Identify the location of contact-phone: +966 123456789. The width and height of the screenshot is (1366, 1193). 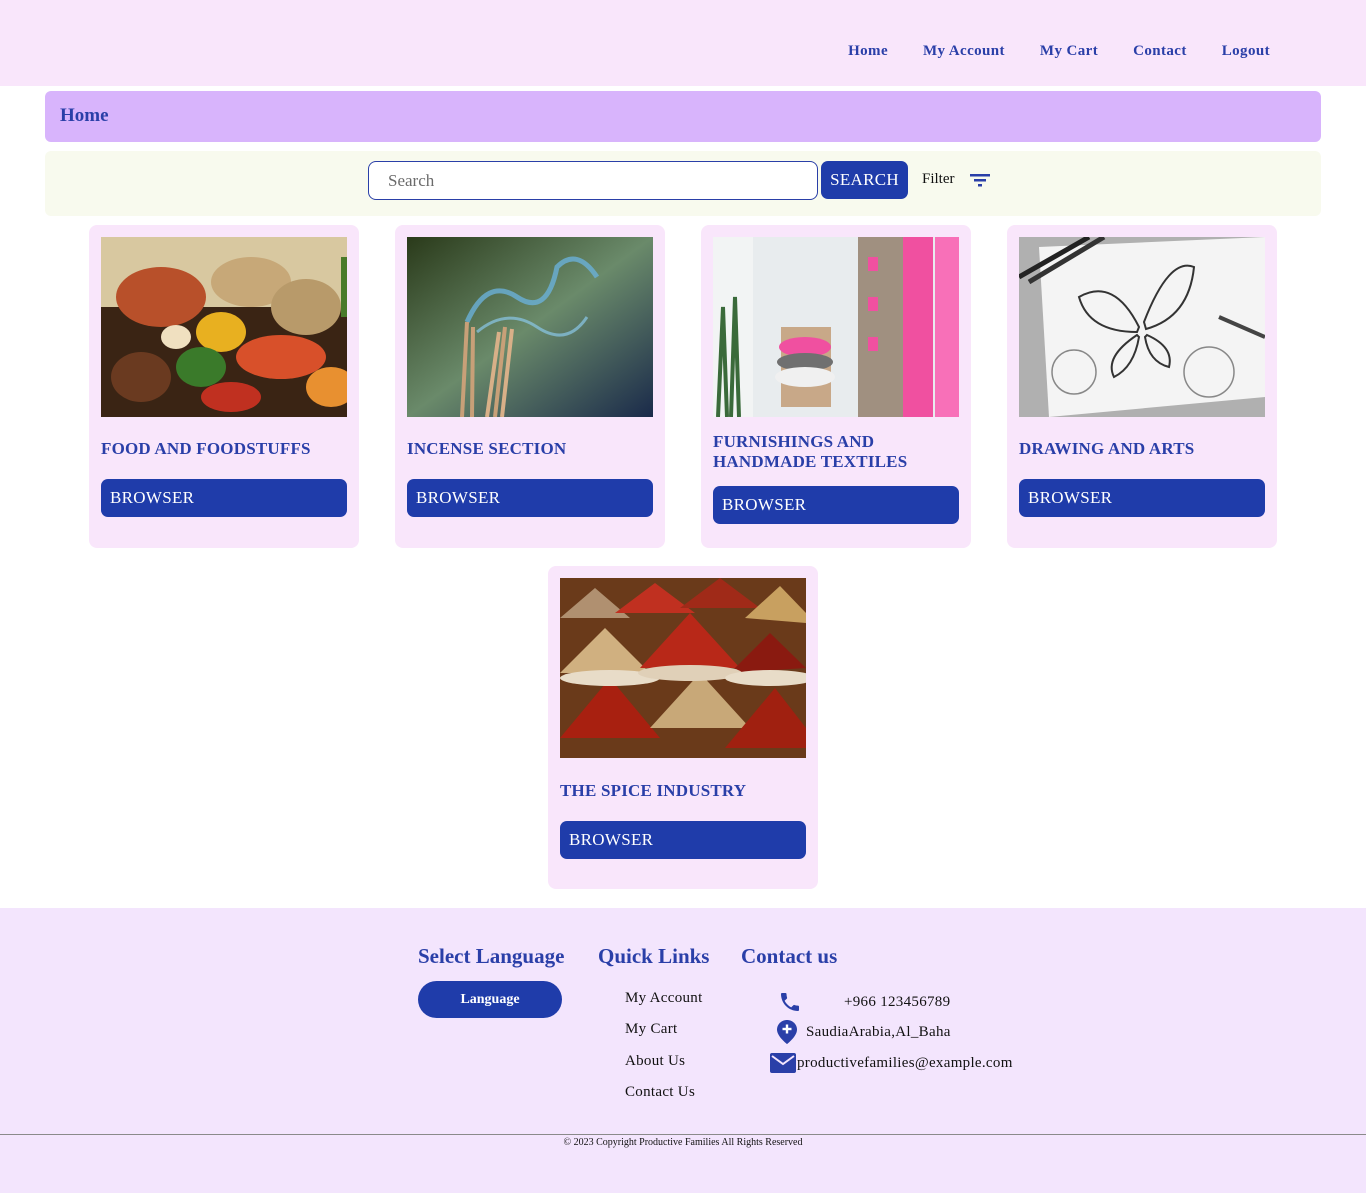
(864, 1002).